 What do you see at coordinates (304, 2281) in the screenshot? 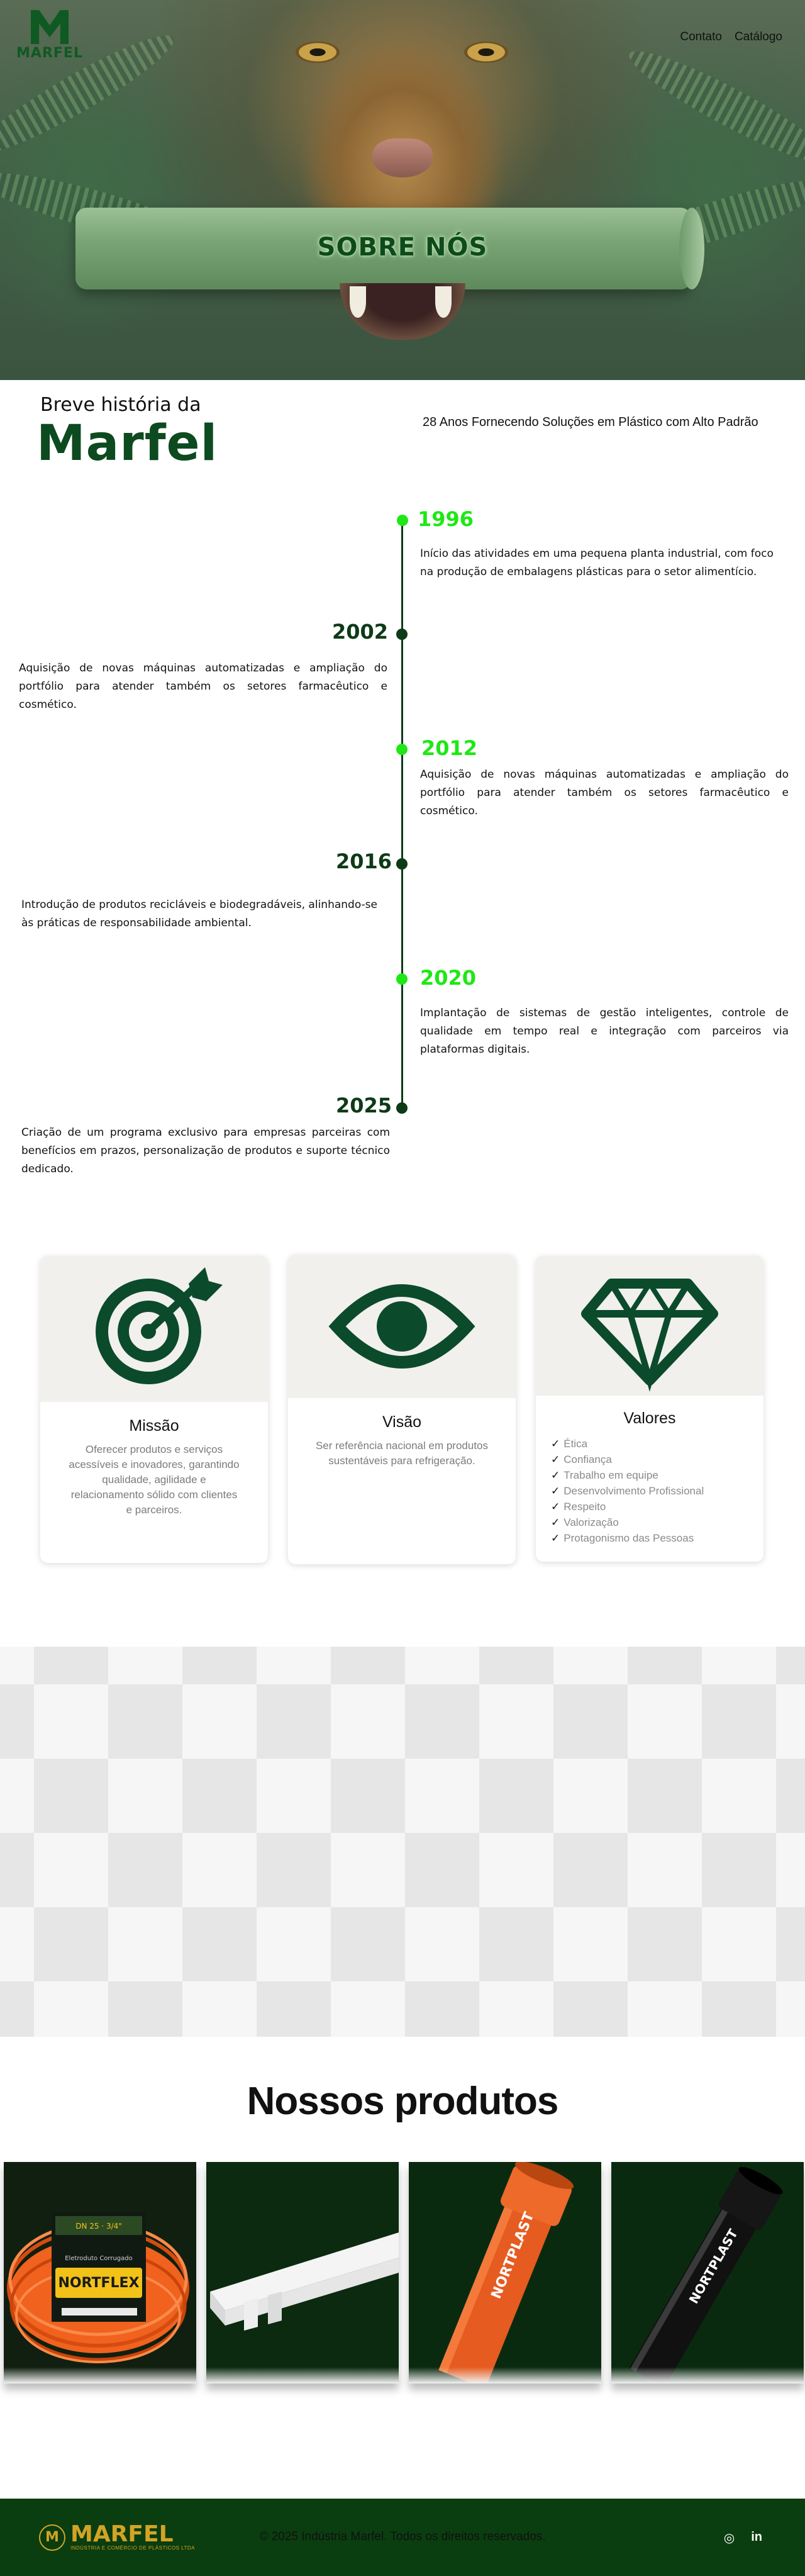
I see `pvc-profile-image` at bounding box center [304, 2281].